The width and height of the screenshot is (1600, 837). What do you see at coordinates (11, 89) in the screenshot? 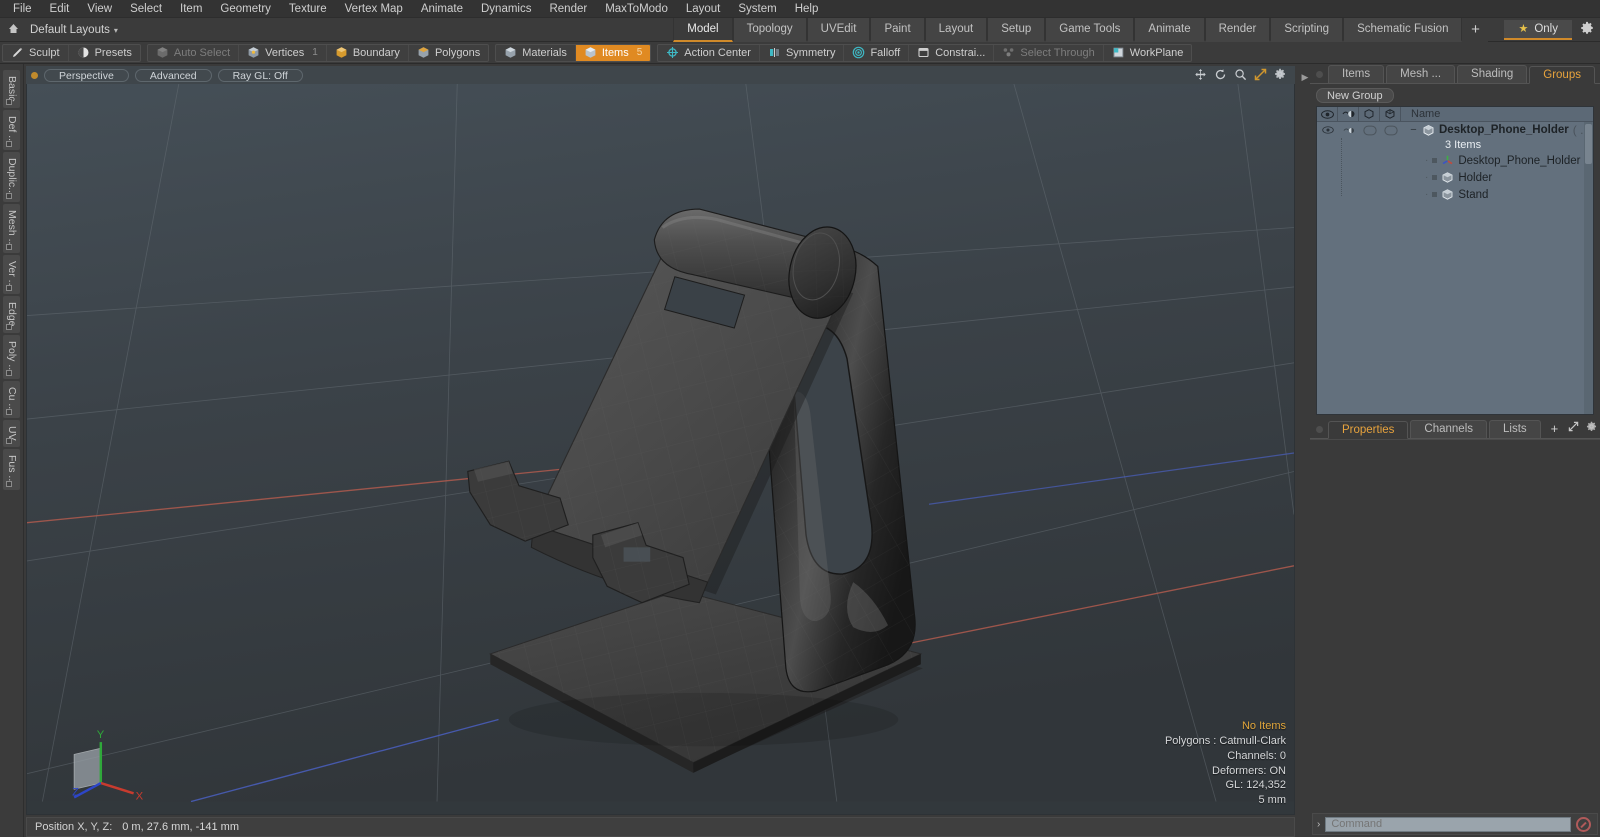
I see `vtab-basic: Basic` at bounding box center [11, 89].